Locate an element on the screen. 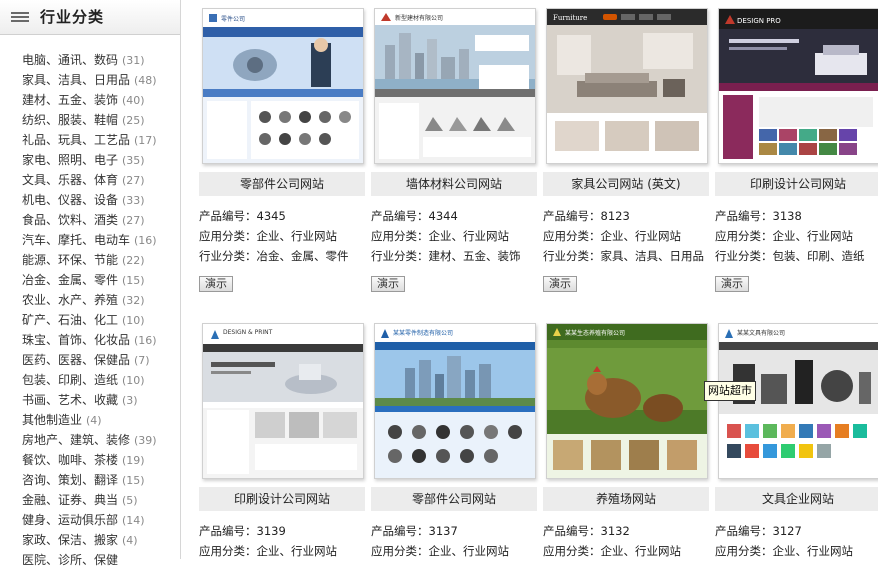 The height and width of the screenshot is (571, 878). category-label: 矿产、石油、化工 is located at coordinates (70, 320).